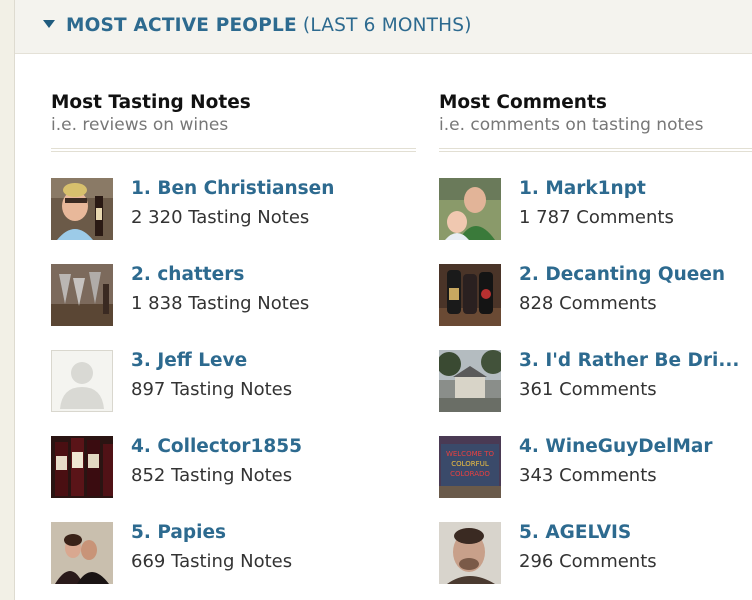 This screenshot has height=600, width=752. What do you see at coordinates (212, 561) in the screenshot?
I see `tasting-notes-count: 669 Tasting Notes` at bounding box center [212, 561].